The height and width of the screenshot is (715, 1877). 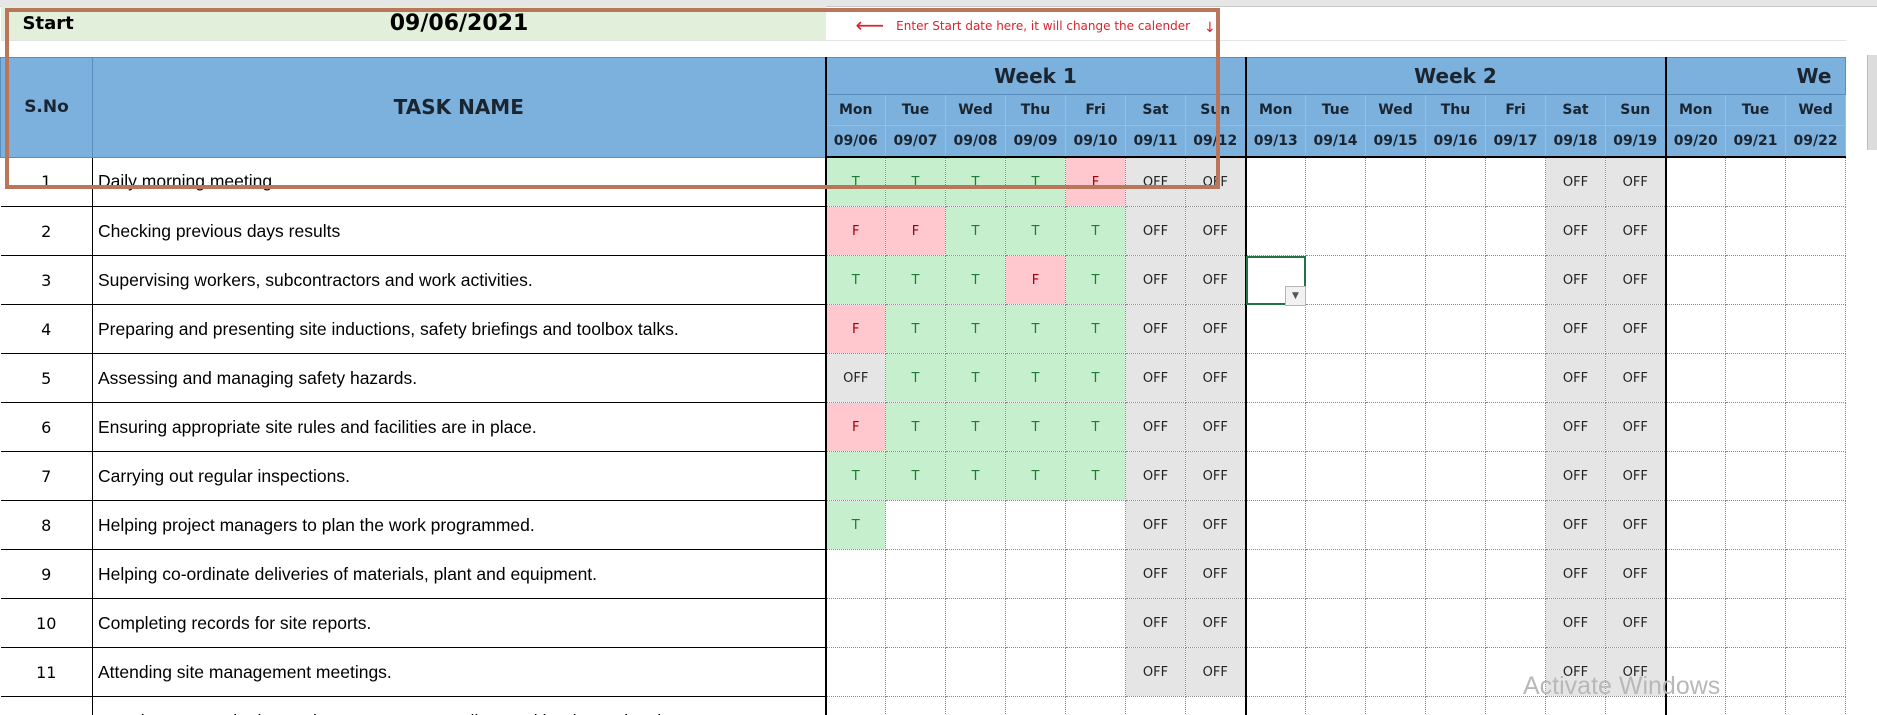 I want to click on task-number: 5, so click(x=46, y=378).